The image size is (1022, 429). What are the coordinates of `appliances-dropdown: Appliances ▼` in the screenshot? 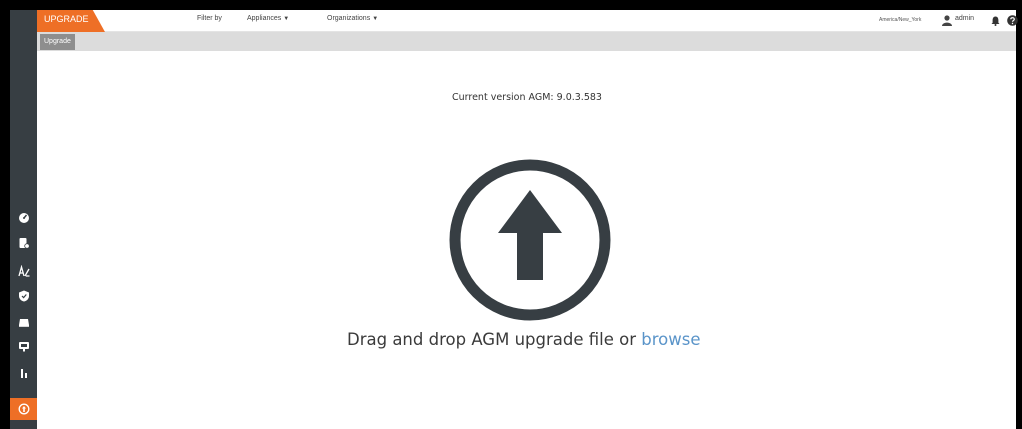 It's located at (268, 18).